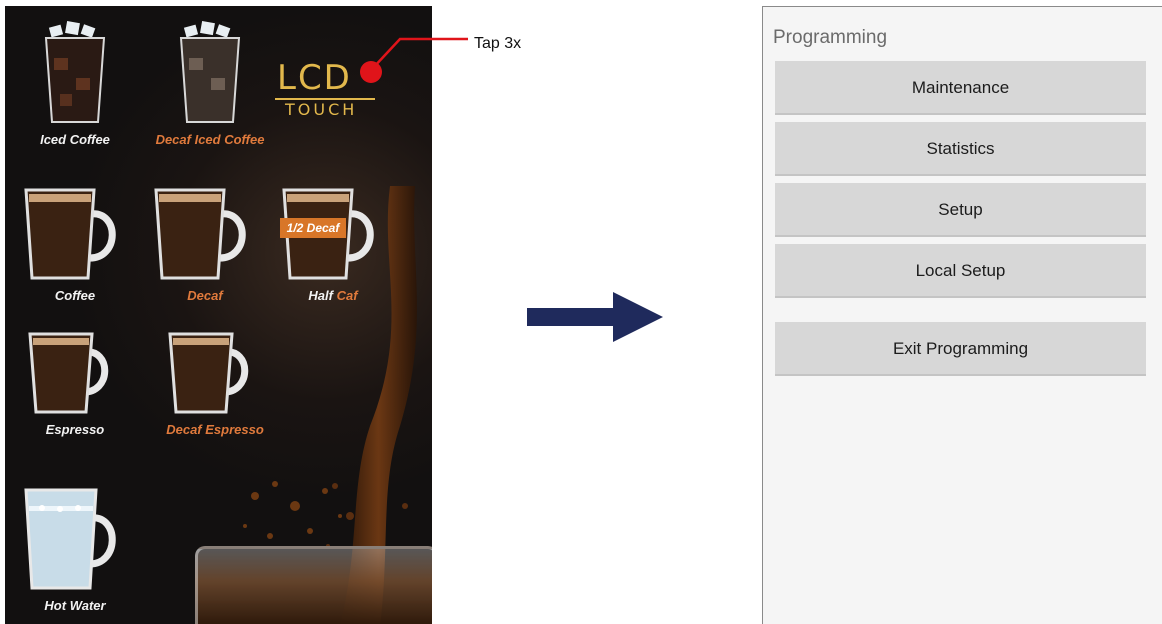  I want to click on drink-label: Hot Water, so click(75, 605).